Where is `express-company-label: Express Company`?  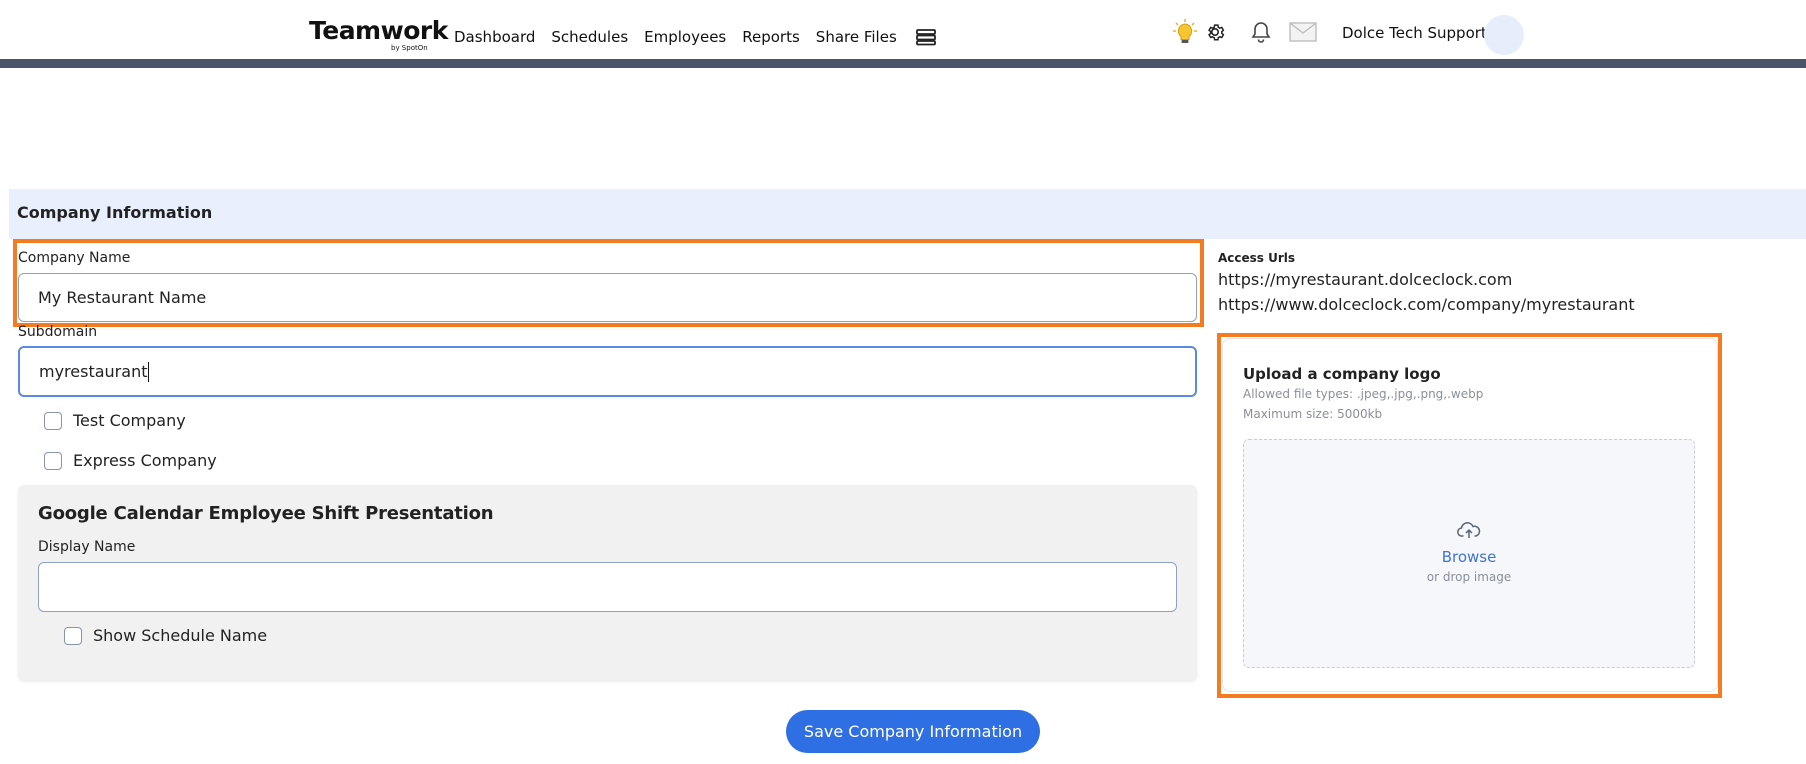 express-company-label: Express Company is located at coordinates (145, 460).